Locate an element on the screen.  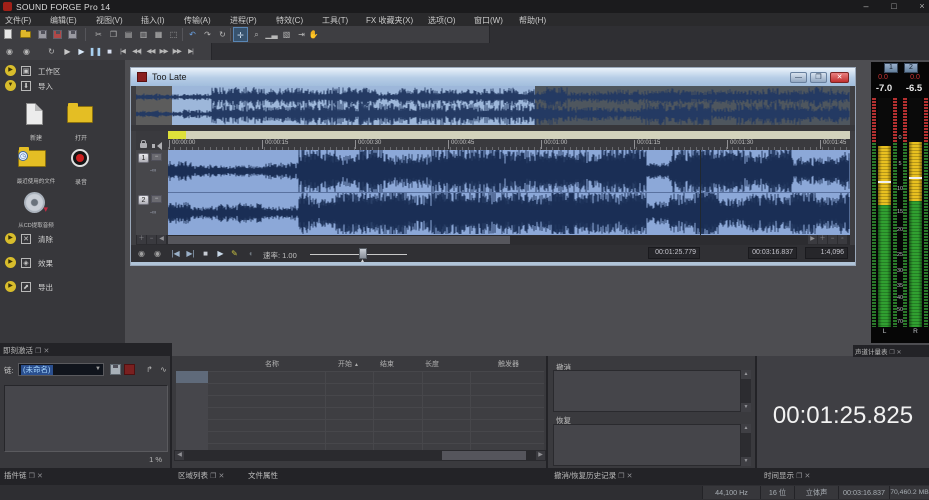
open-file-button: 打开 is located at coordinates (75, 123).